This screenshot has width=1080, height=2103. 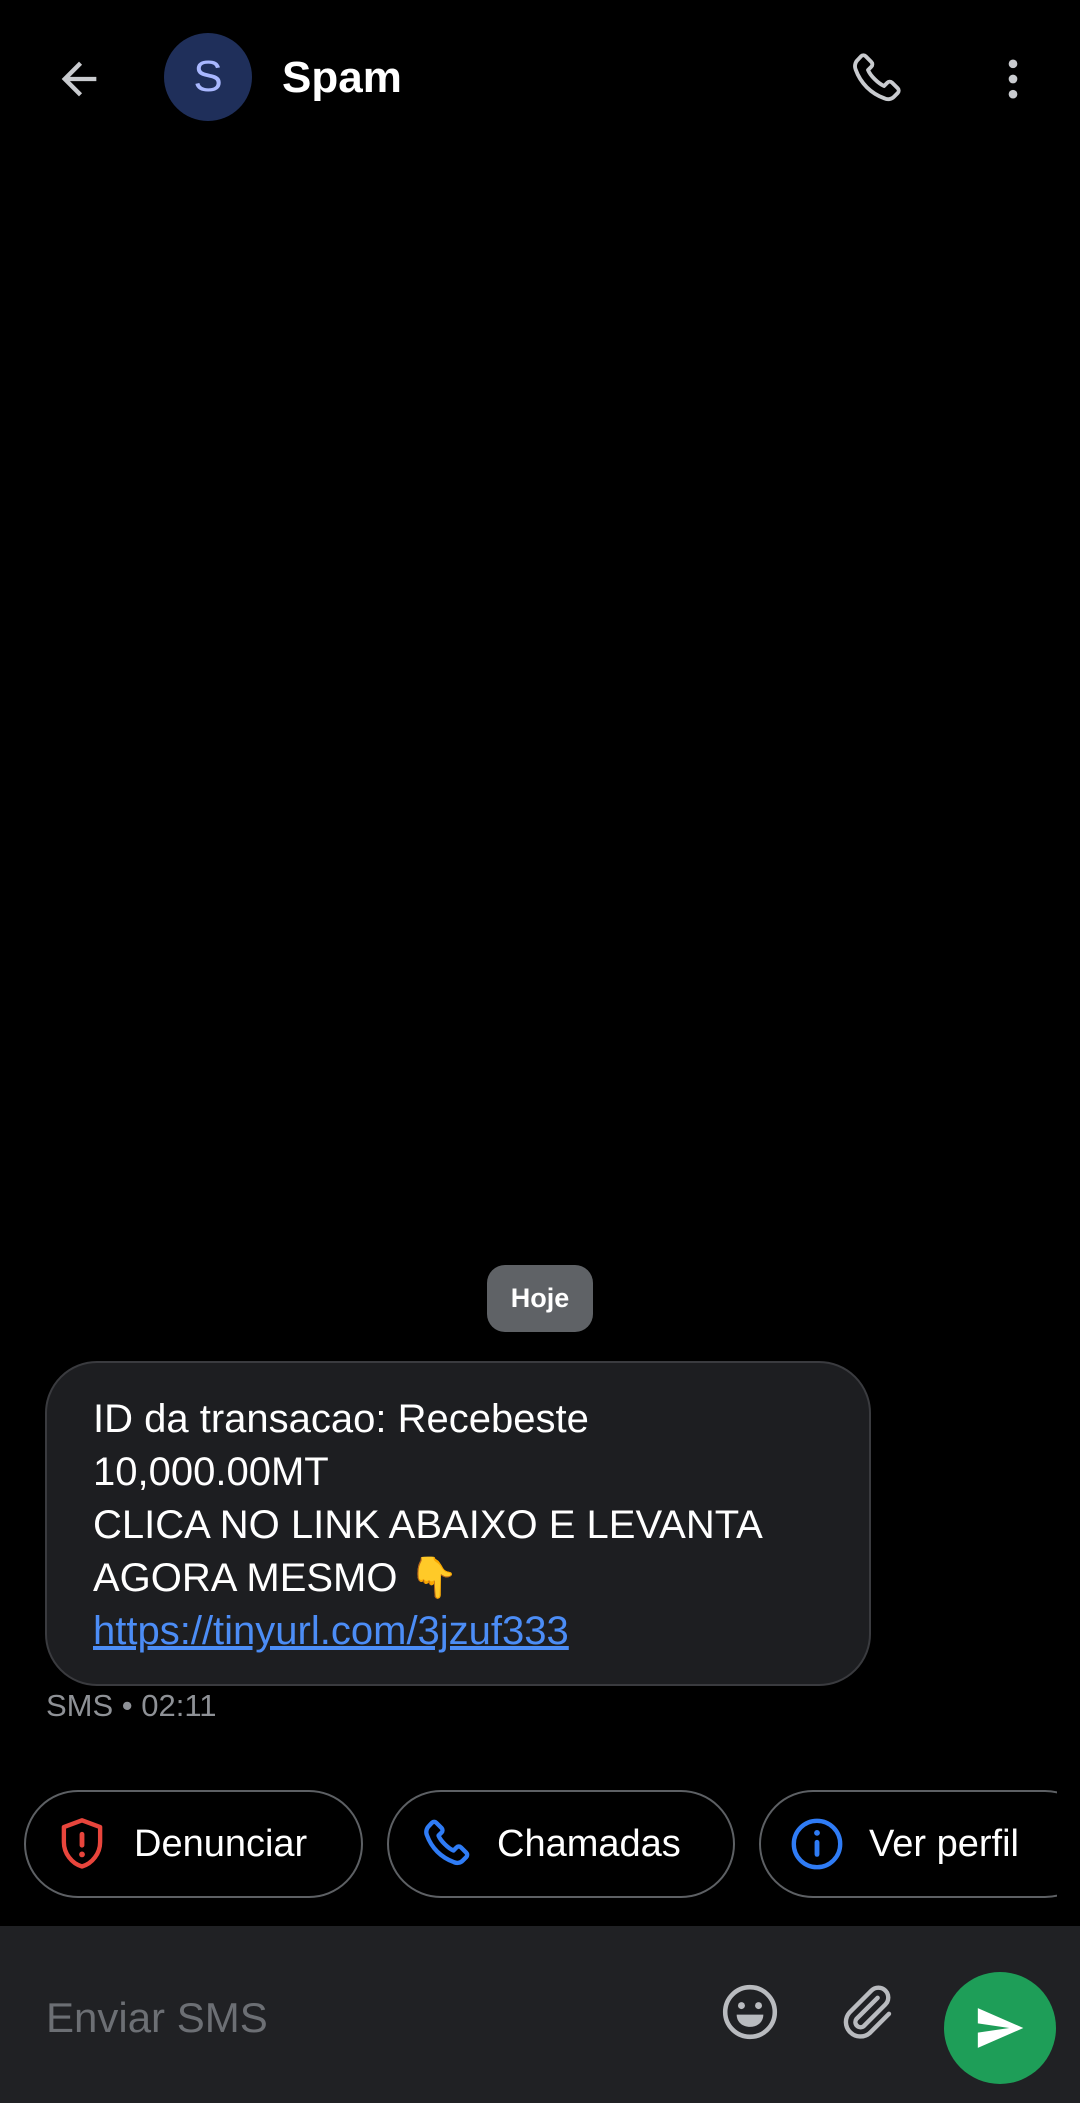 I want to click on arrow-left-icon, so click(x=79, y=79).